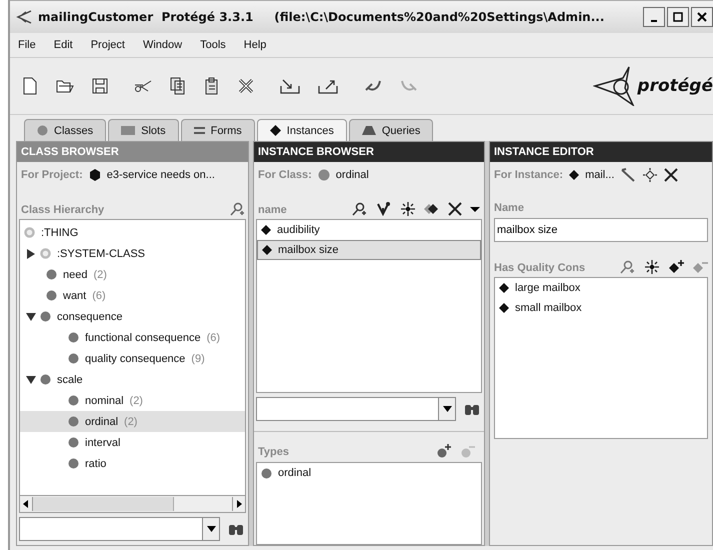 The height and width of the screenshot is (550, 713). I want to click on slot-label: Has Quality Cons, so click(540, 268).